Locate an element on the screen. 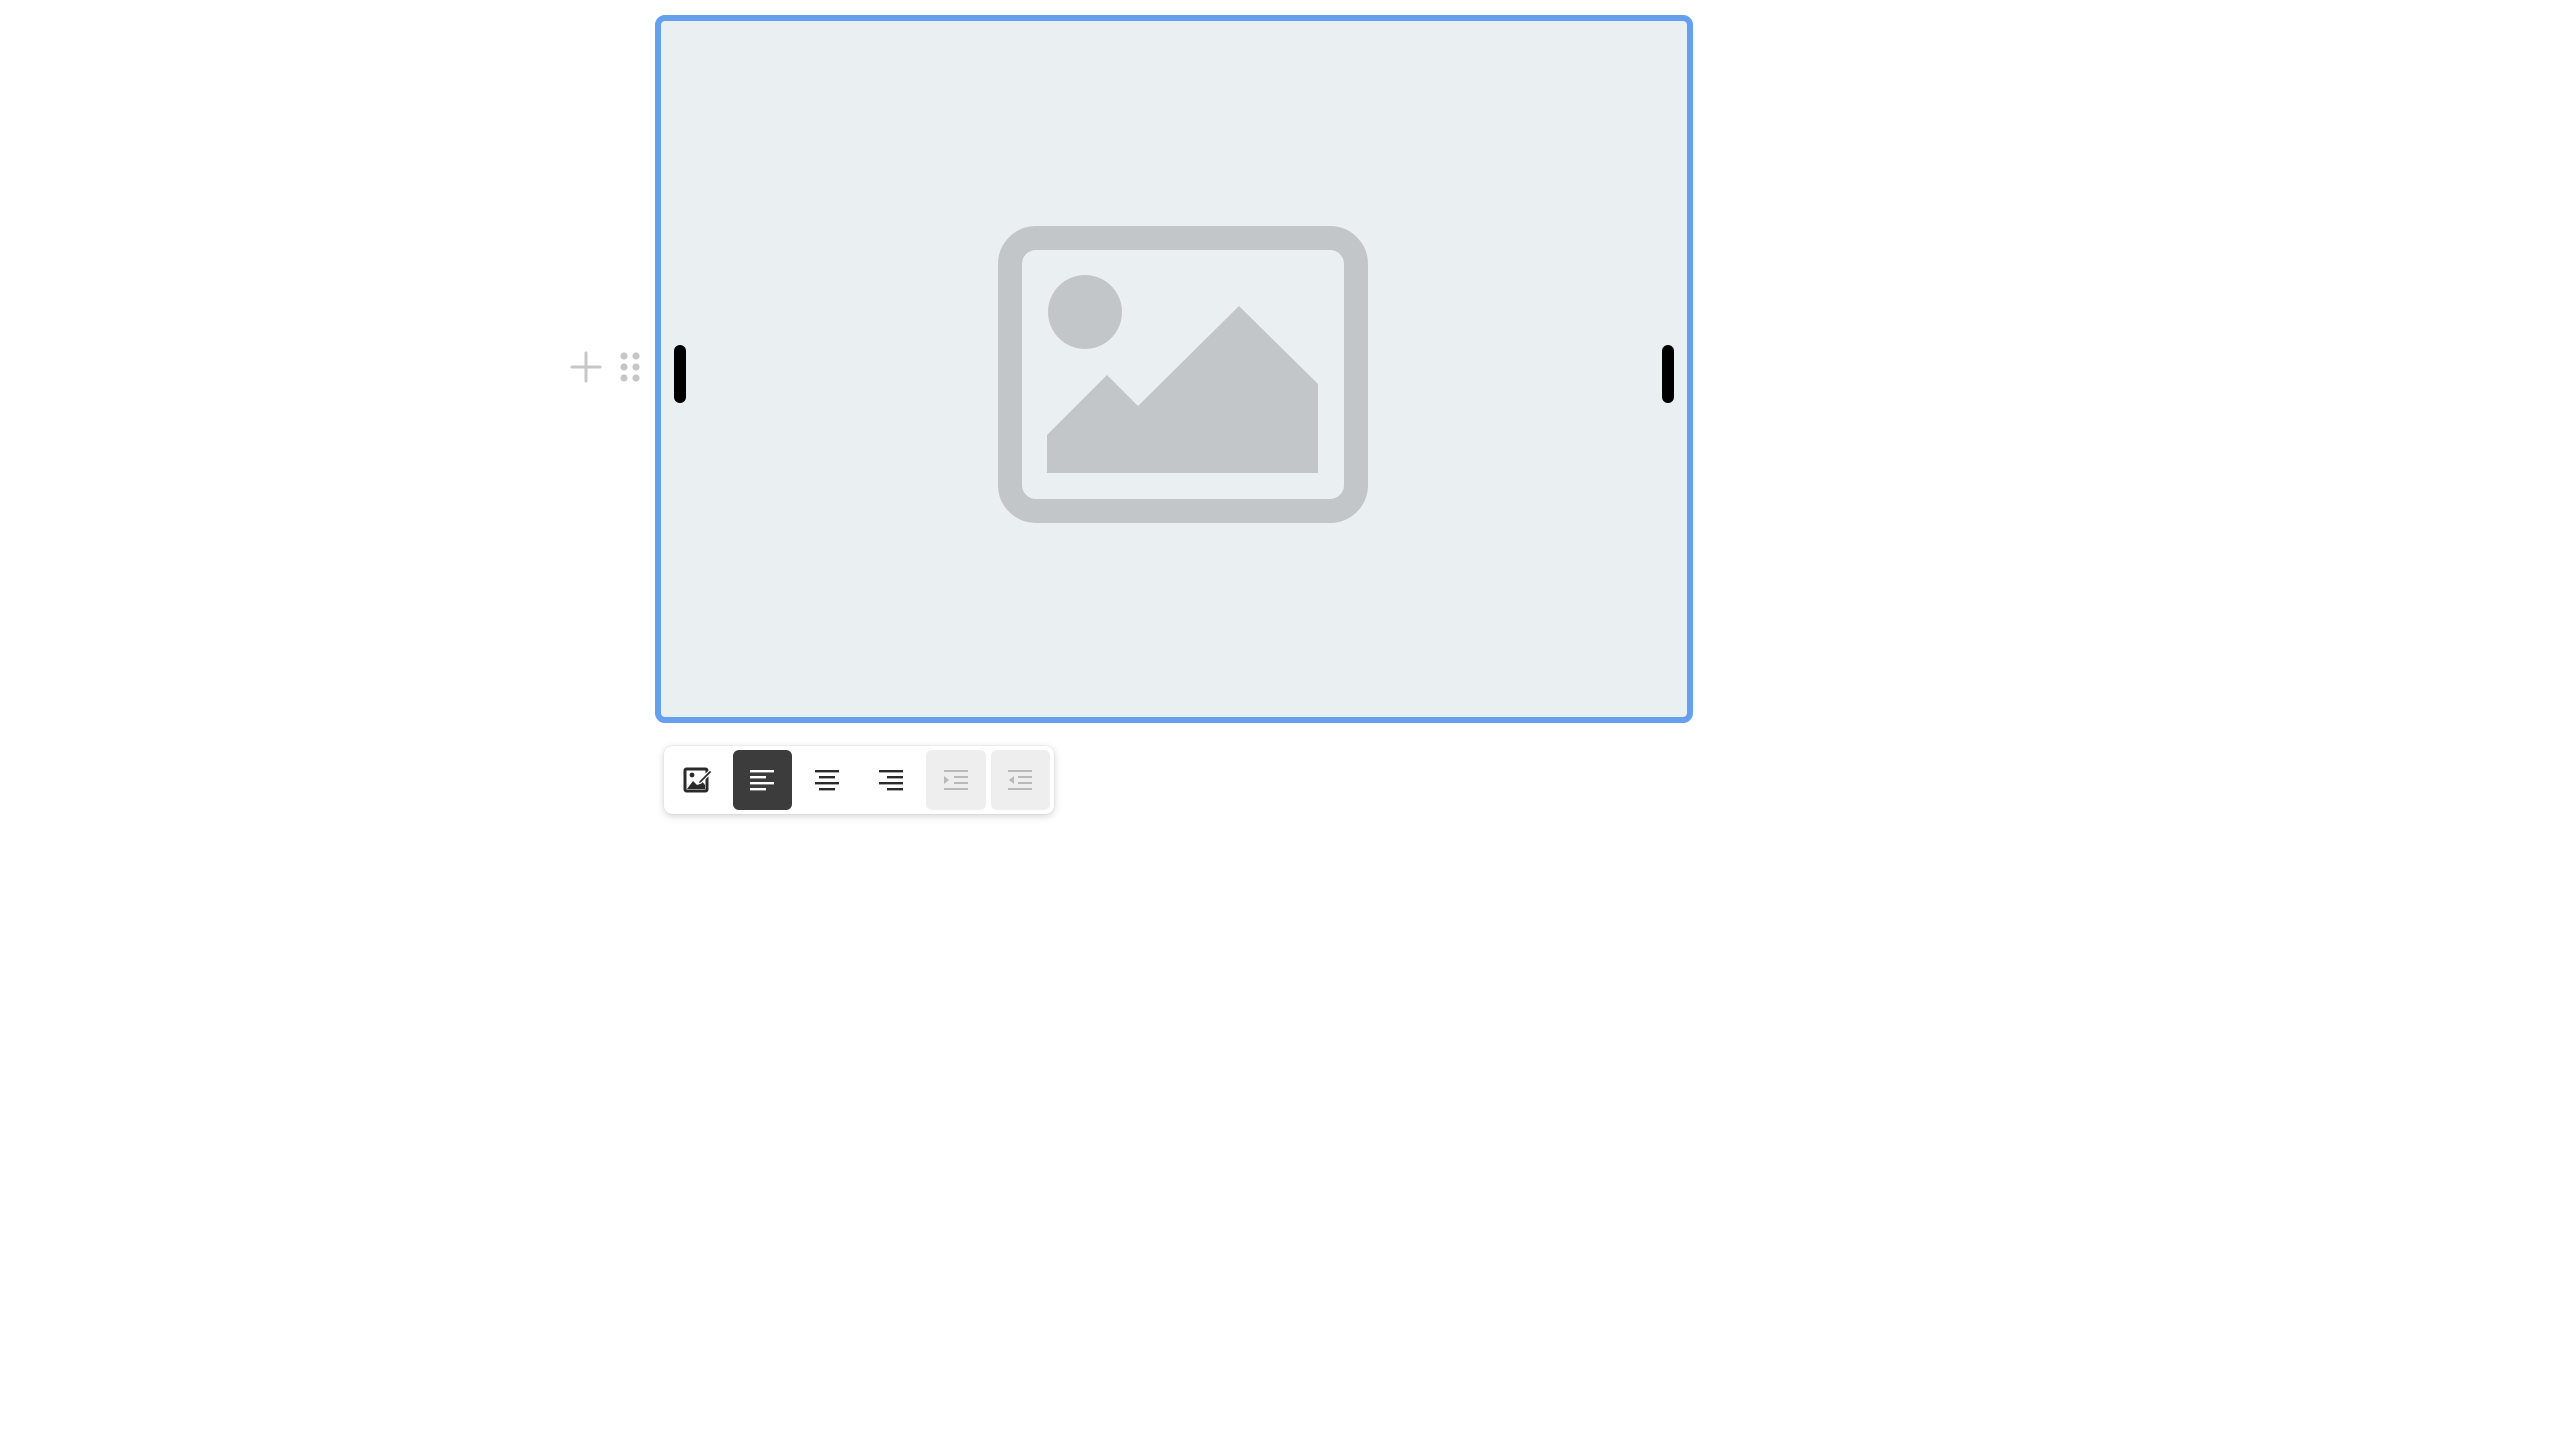 Image resolution: width=2560 pixels, height=1440 pixels. add-block-button is located at coordinates (586, 367).